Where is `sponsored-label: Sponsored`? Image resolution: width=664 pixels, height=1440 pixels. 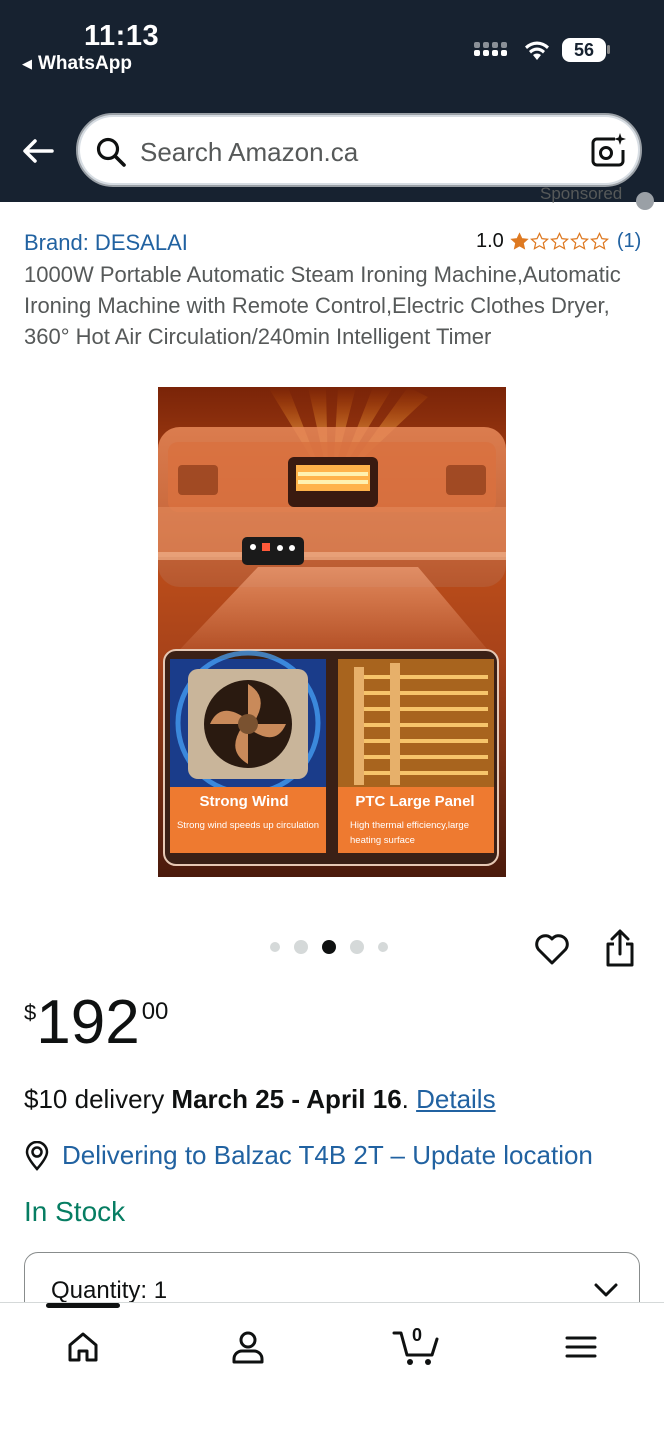
sponsored-label: Sponsored is located at coordinates (581, 193).